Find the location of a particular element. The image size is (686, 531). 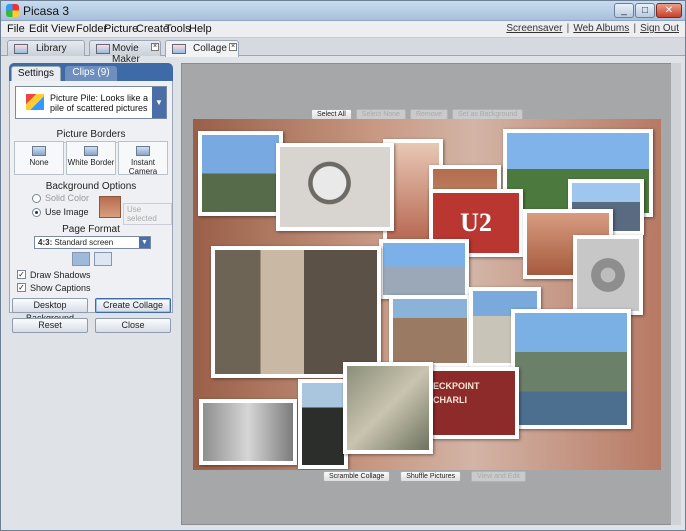

web-albums-link: Web Albums is located at coordinates (601, 28).